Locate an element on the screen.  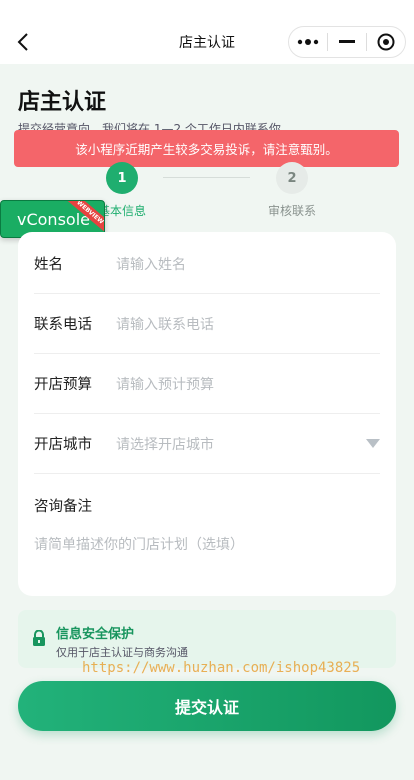
security-desc: 仅用于店主认证与商务沟通 is located at coordinates (122, 652).